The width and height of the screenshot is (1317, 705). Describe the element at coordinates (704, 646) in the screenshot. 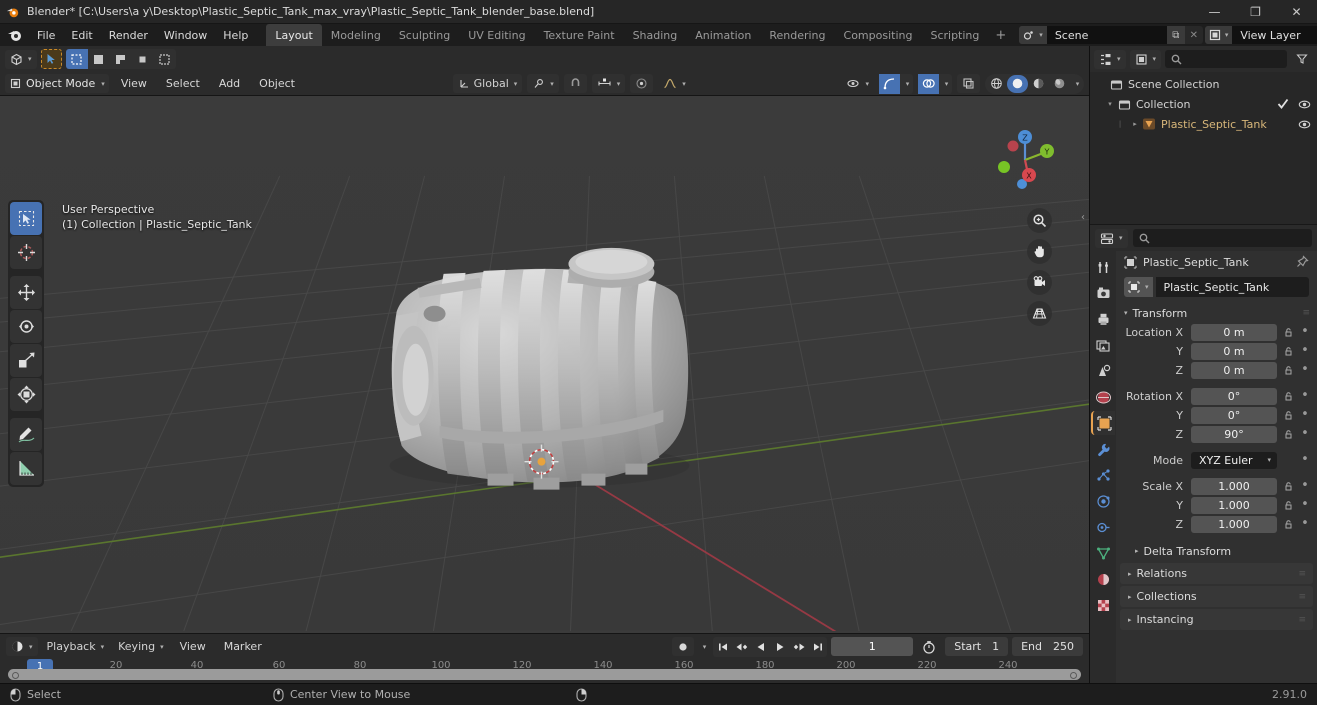

I see `auto-keying-dropdown: ▾` at that location.